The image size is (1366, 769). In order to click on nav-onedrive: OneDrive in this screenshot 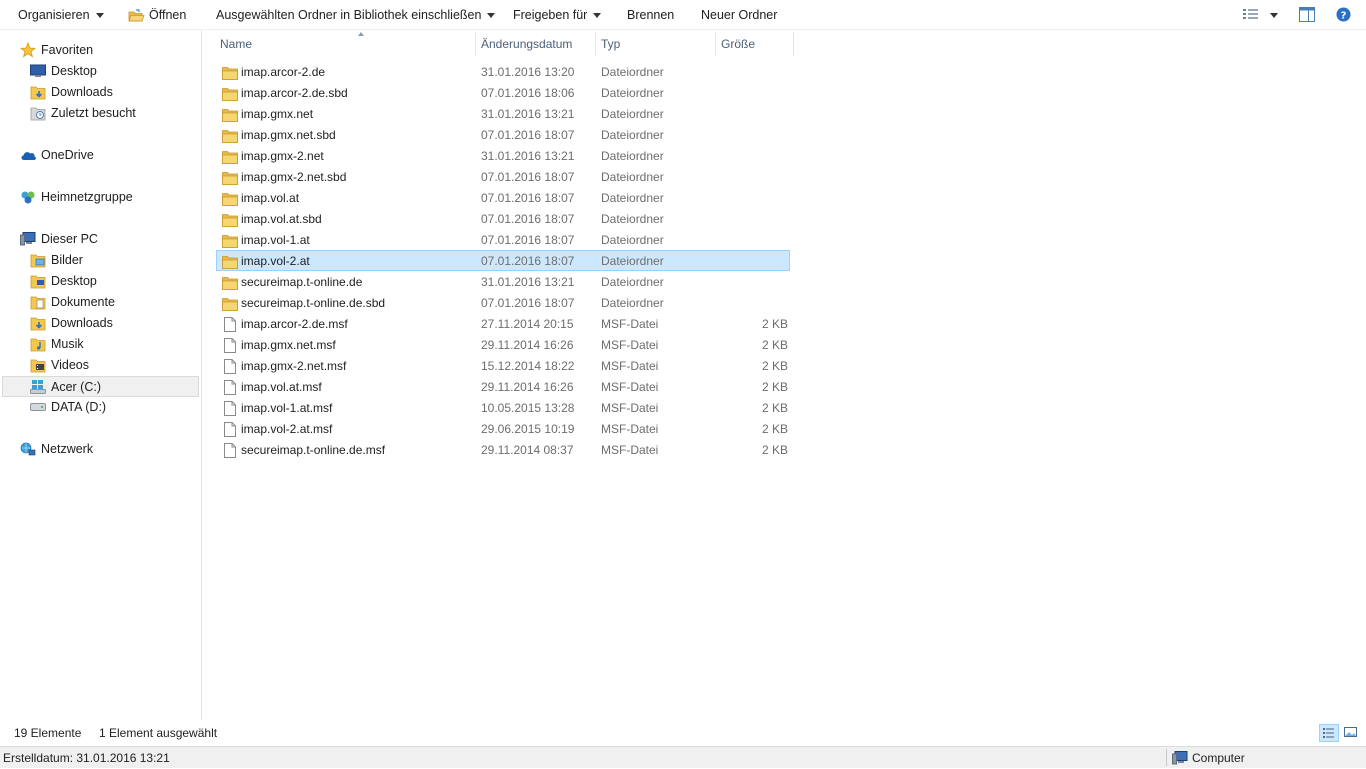, I will do `click(100, 155)`.